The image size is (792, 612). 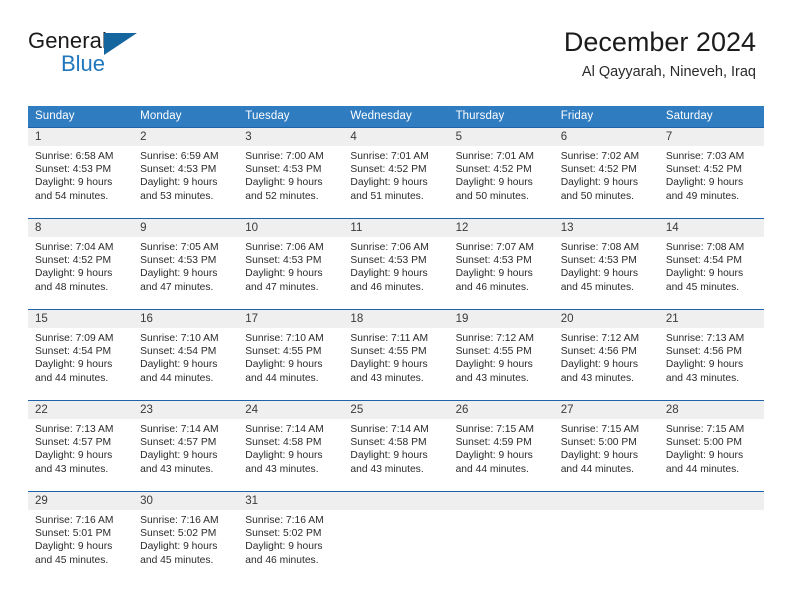 What do you see at coordinates (186, 319) in the screenshot?
I see `day-number: 16` at bounding box center [186, 319].